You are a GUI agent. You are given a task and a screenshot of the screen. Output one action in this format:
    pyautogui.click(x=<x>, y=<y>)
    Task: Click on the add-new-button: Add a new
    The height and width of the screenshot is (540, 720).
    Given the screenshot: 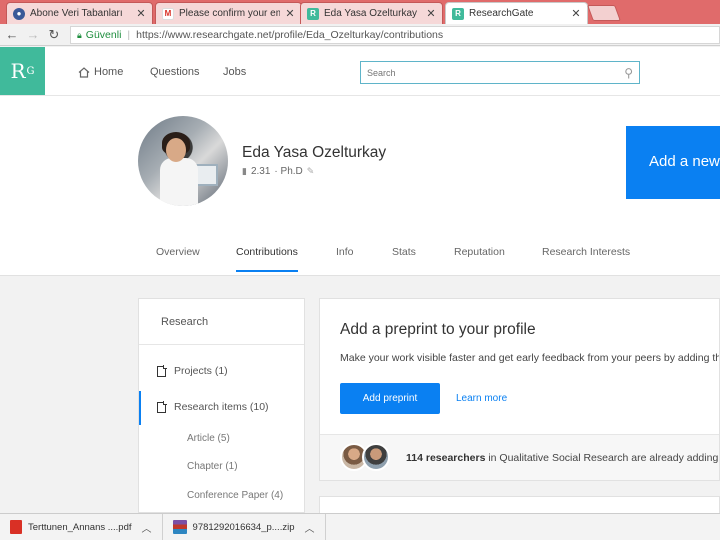 What is the action you would take?
    pyautogui.click(x=673, y=162)
    